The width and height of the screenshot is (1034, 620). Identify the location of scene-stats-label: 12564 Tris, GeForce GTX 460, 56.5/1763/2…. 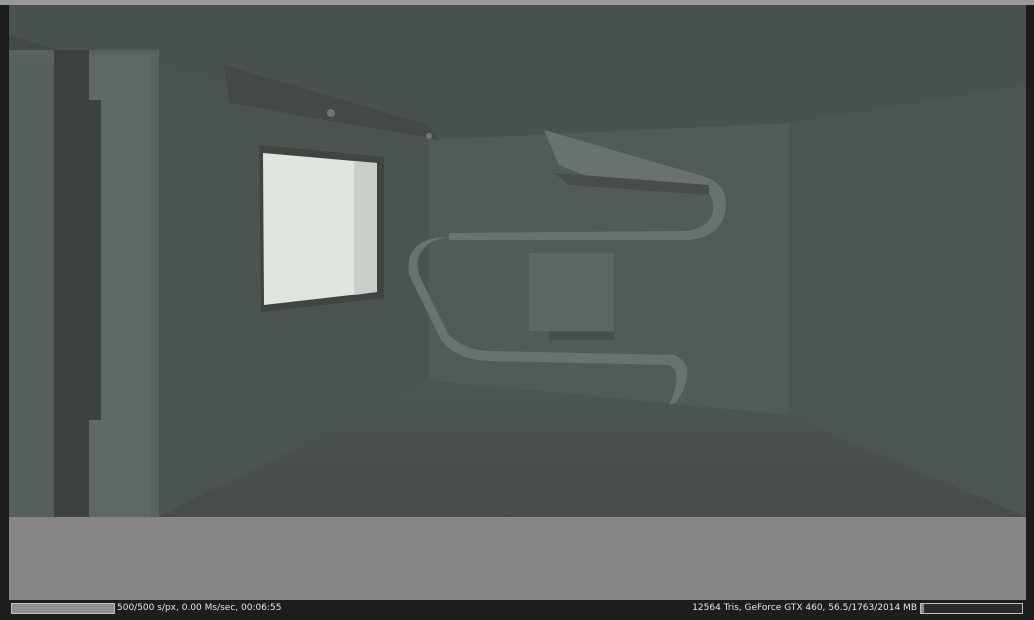
(804, 608).